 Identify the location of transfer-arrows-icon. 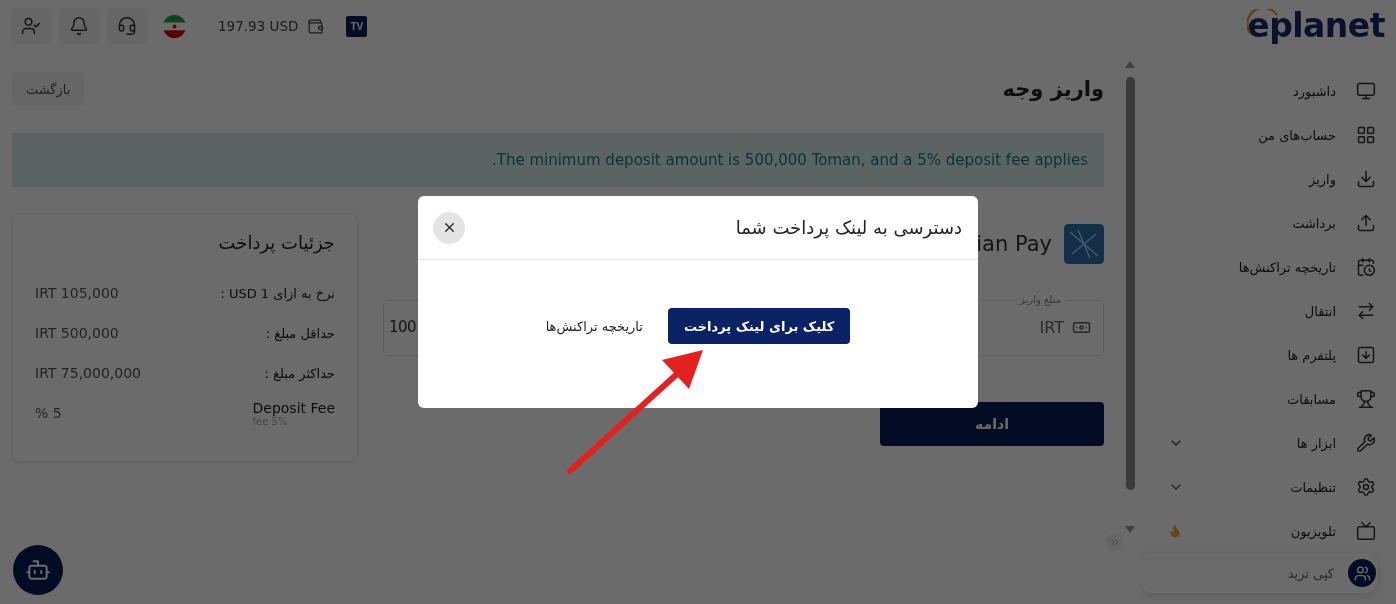
(1366, 311).